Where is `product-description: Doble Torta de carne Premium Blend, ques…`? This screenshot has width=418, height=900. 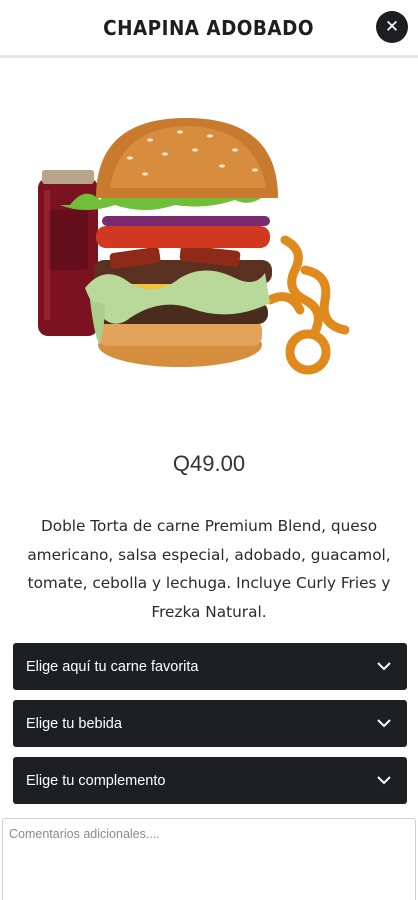 product-description: Doble Torta de carne Premium Blend, ques… is located at coordinates (209, 569).